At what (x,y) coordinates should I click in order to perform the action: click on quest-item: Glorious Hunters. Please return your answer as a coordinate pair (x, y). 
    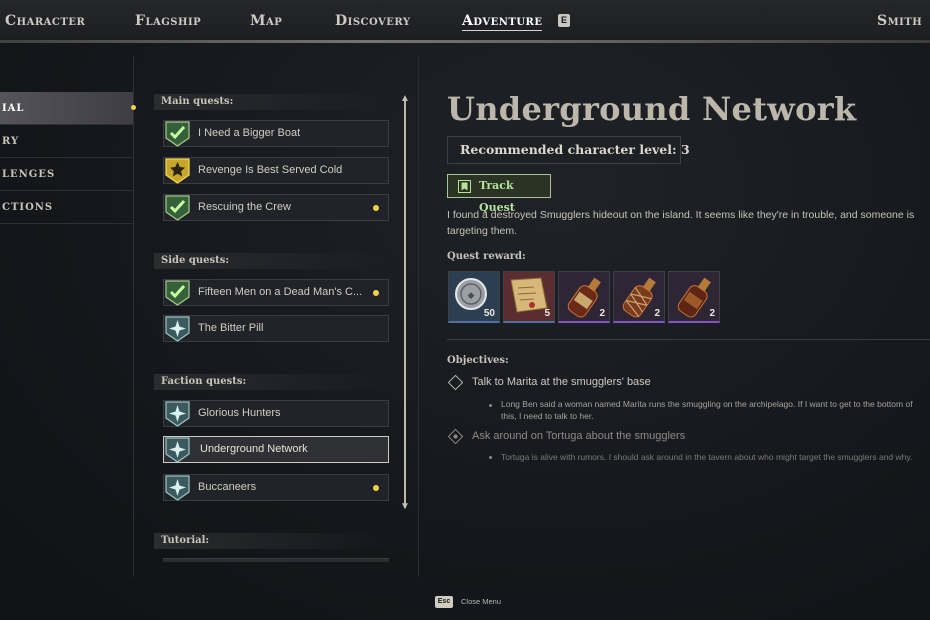
    Looking at the image, I should click on (276, 413).